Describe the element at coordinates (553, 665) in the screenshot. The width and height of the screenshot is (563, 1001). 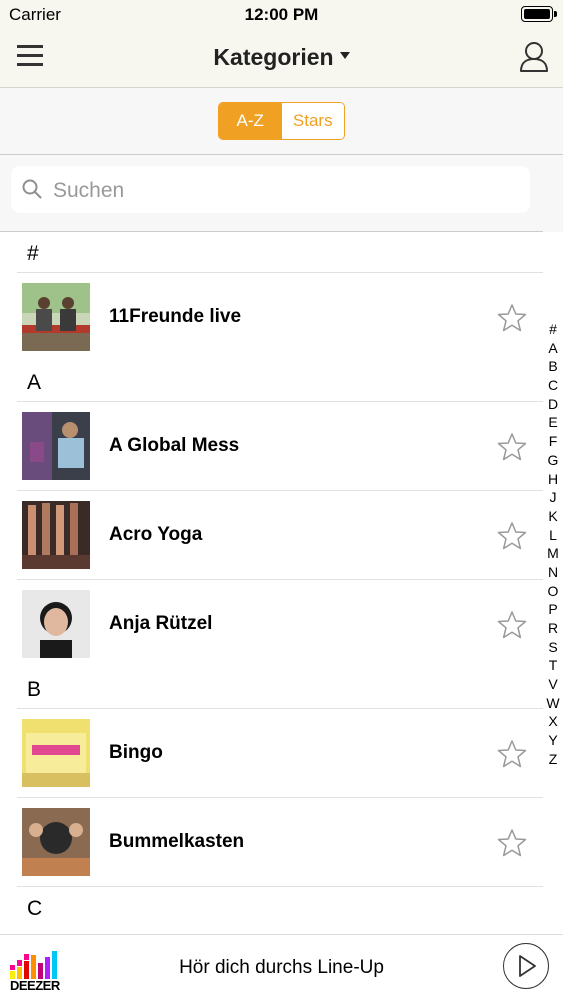
I see `index-letter: T` at that location.